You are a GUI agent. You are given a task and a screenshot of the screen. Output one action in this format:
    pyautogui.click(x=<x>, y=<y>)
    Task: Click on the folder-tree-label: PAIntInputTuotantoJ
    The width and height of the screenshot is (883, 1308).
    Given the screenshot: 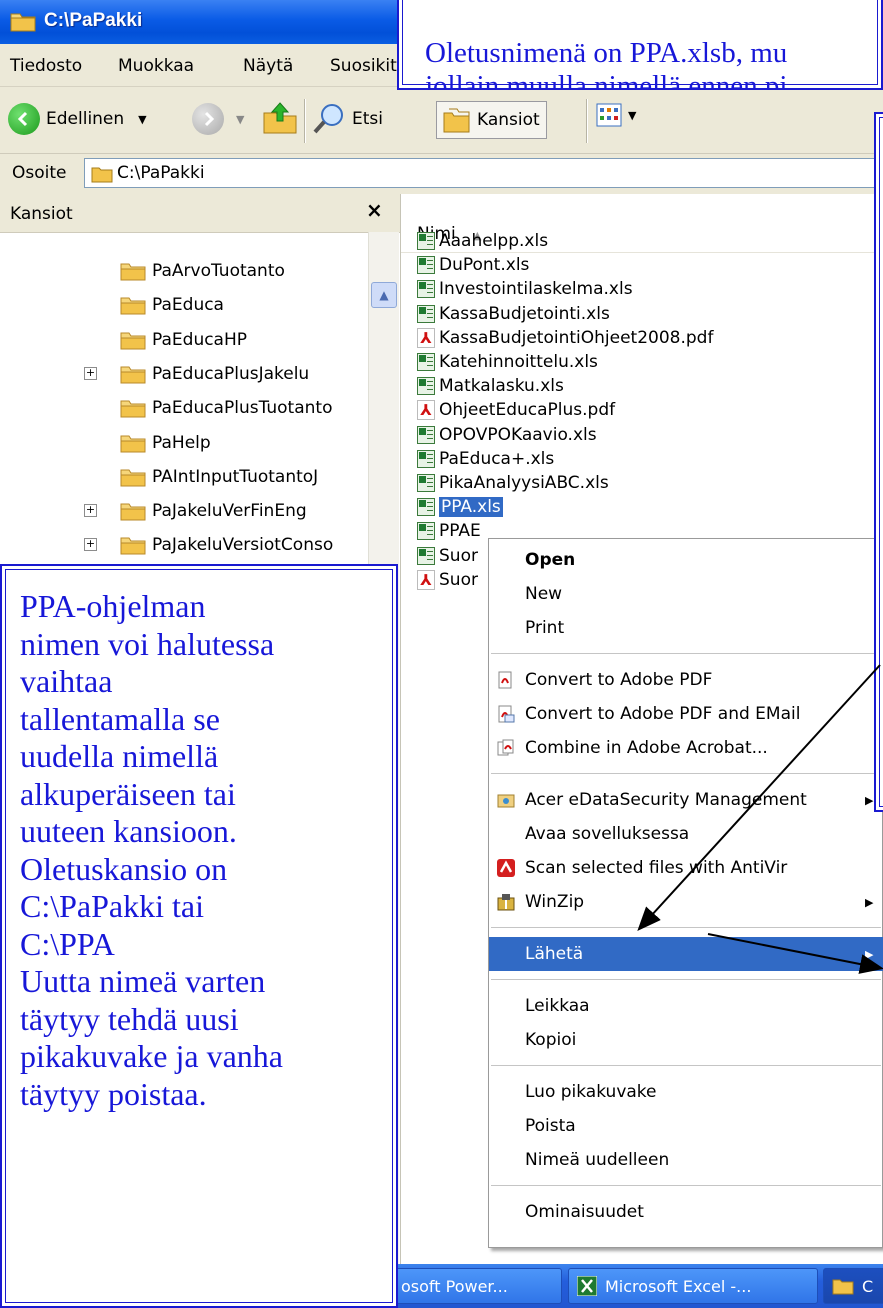 What is the action you would take?
    pyautogui.click(x=235, y=476)
    